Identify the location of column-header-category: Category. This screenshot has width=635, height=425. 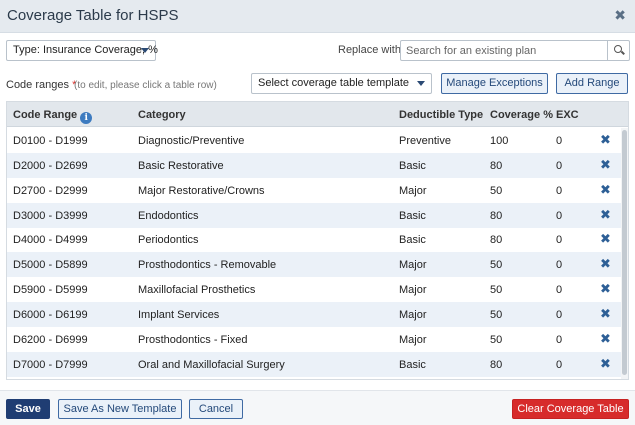
(162, 115).